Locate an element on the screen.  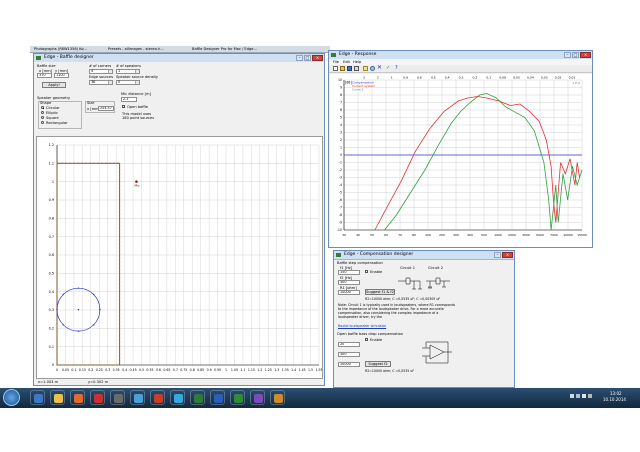
photo-icon is located at coordinates (197, 397).